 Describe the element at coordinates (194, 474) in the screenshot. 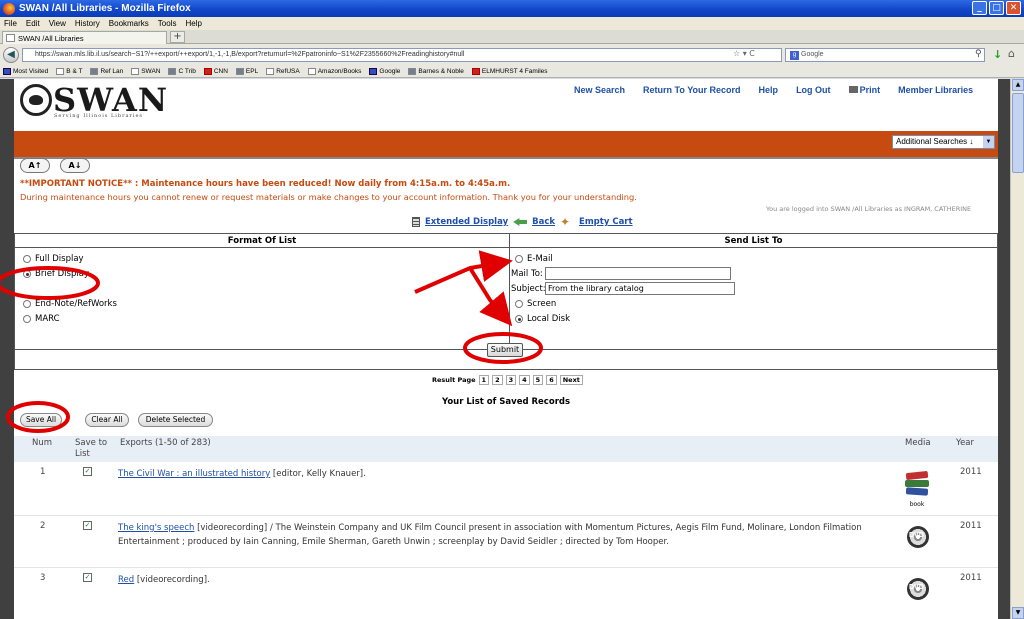

I see `record-title-link: The Civil War : an illustrated history` at that location.